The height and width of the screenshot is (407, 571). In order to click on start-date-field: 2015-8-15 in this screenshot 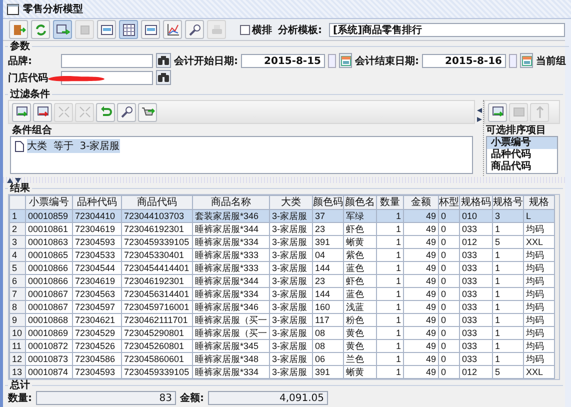, I will do `click(283, 61)`.